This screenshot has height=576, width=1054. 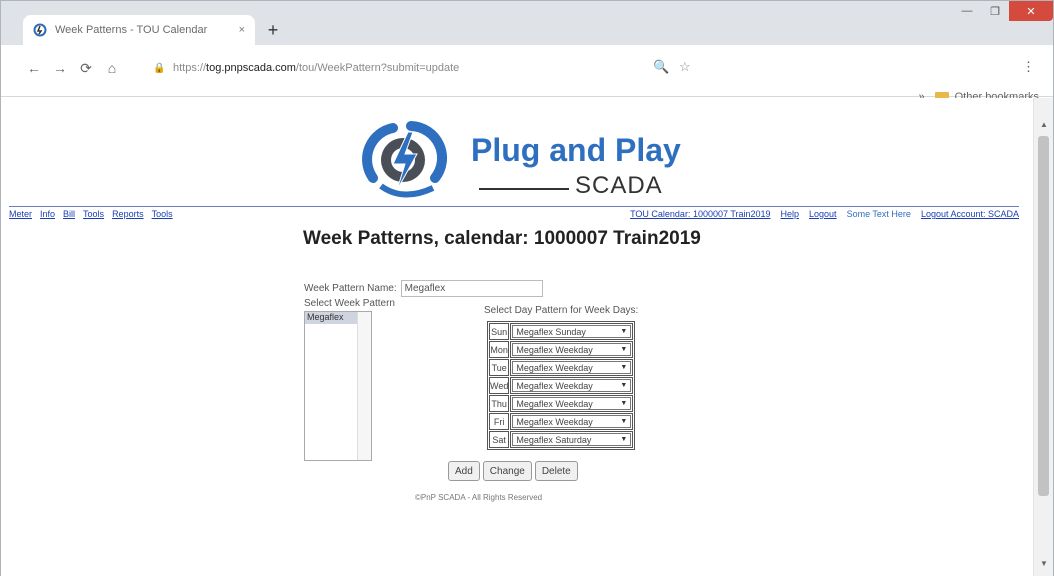 What do you see at coordinates (464, 471) in the screenshot?
I see `add-button: Add` at bounding box center [464, 471].